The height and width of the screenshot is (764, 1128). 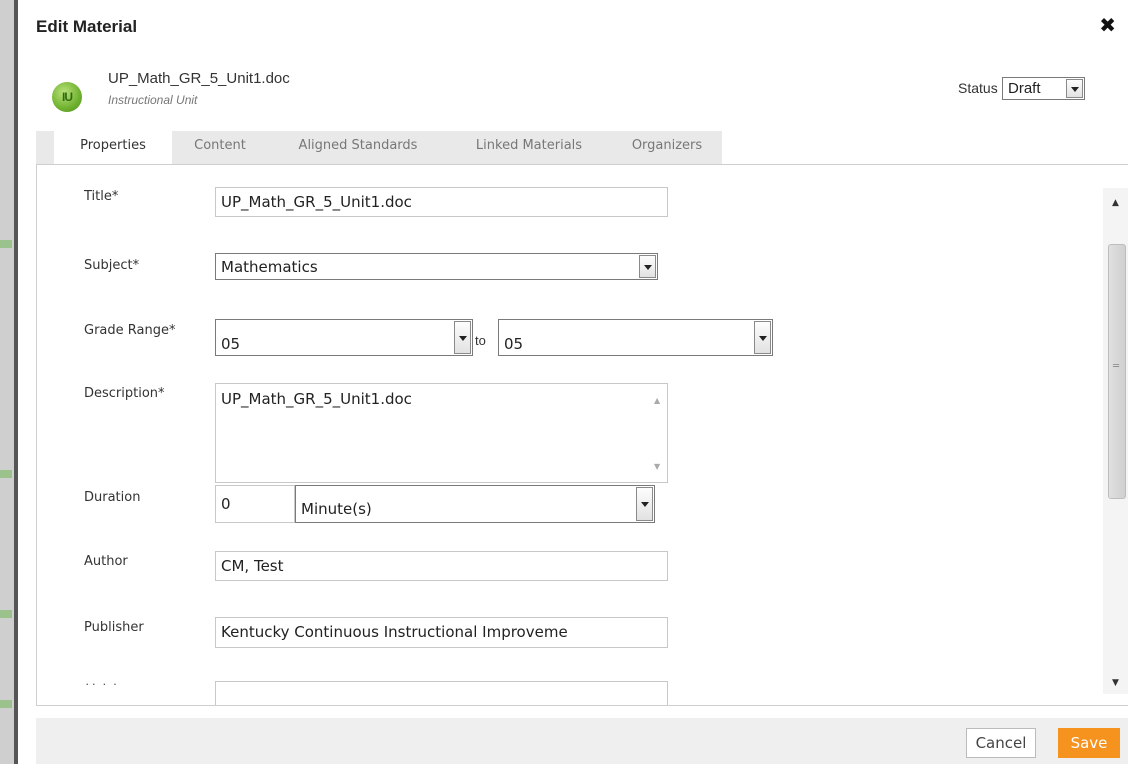 What do you see at coordinates (316, 399) in the screenshot?
I see `description-value: UP_Math_GR_5_Unit1.doc` at bounding box center [316, 399].